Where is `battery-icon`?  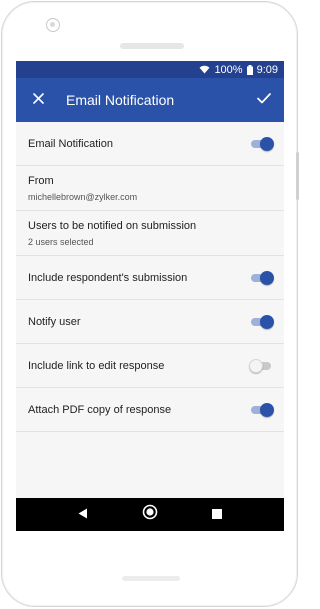 battery-icon is located at coordinates (249, 69).